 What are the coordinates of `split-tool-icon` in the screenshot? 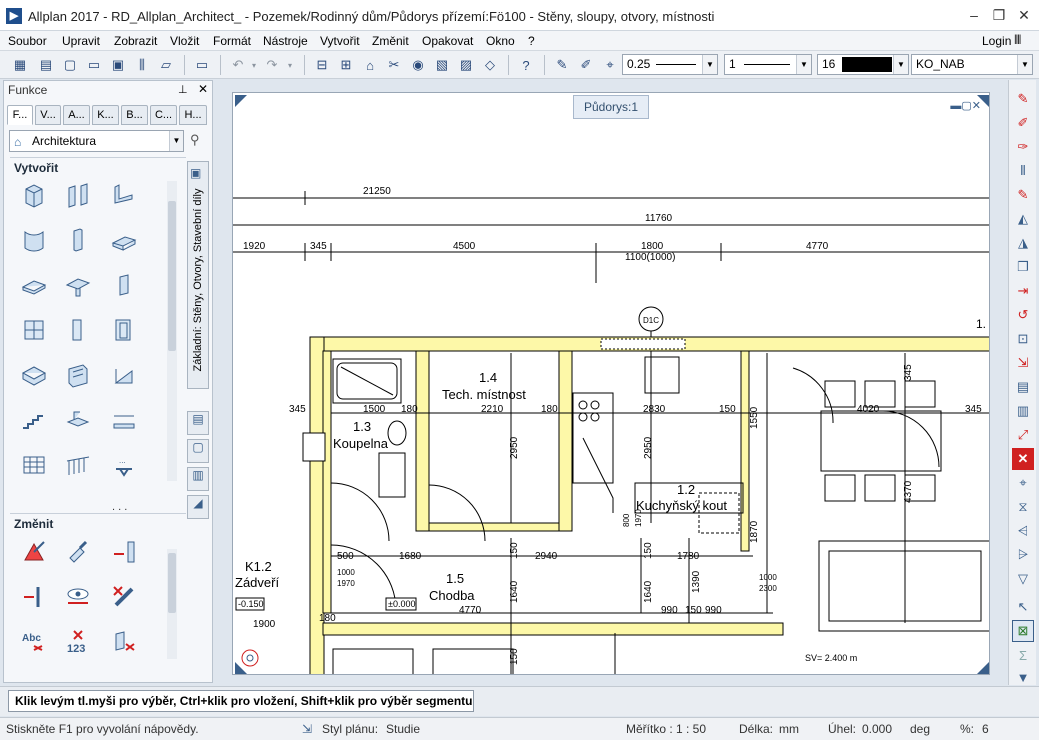 It's located at (34, 597).